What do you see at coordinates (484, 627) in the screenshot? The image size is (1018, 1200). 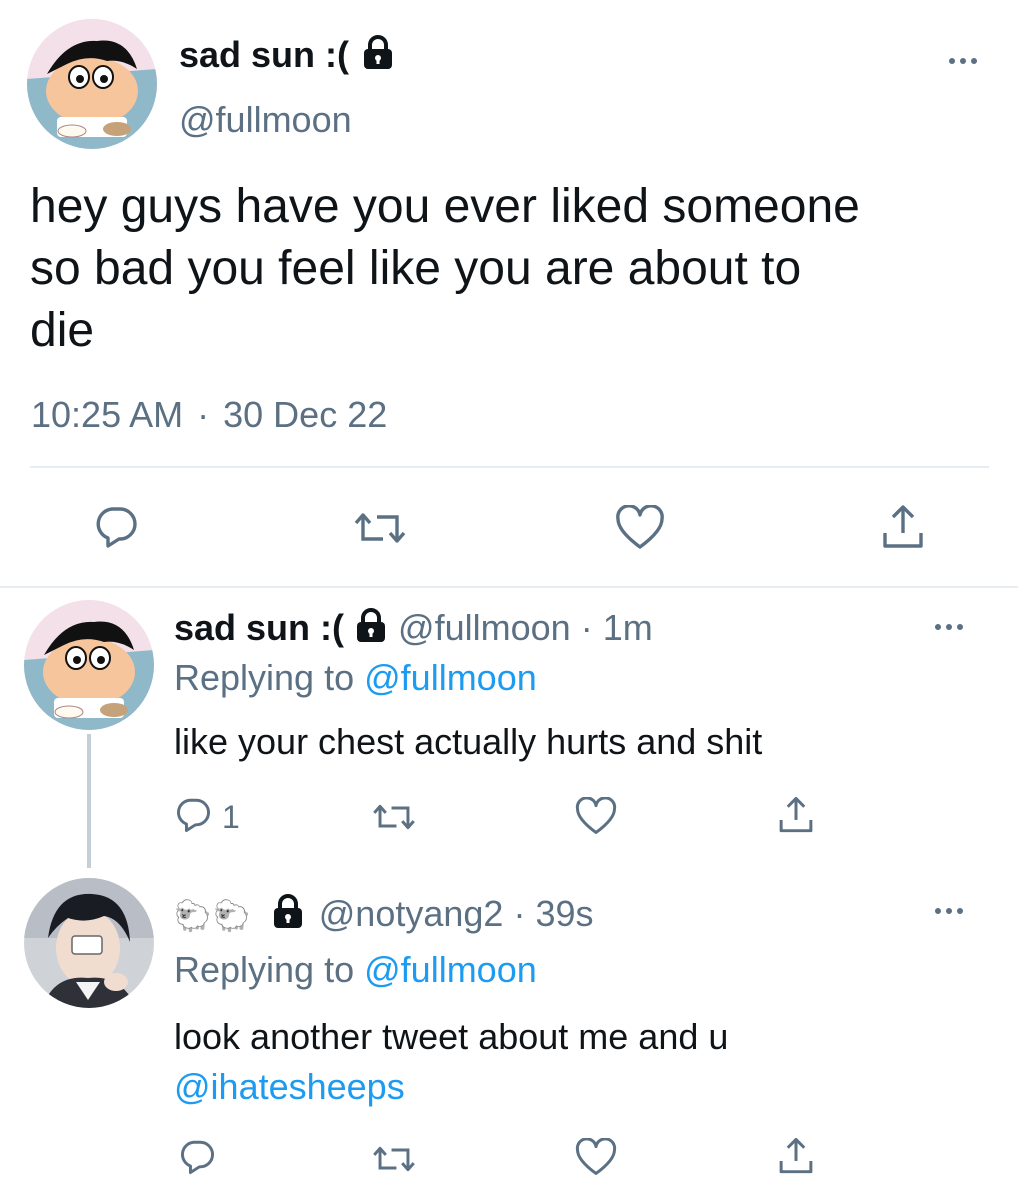 I see `reply-handle: @fullmoon` at bounding box center [484, 627].